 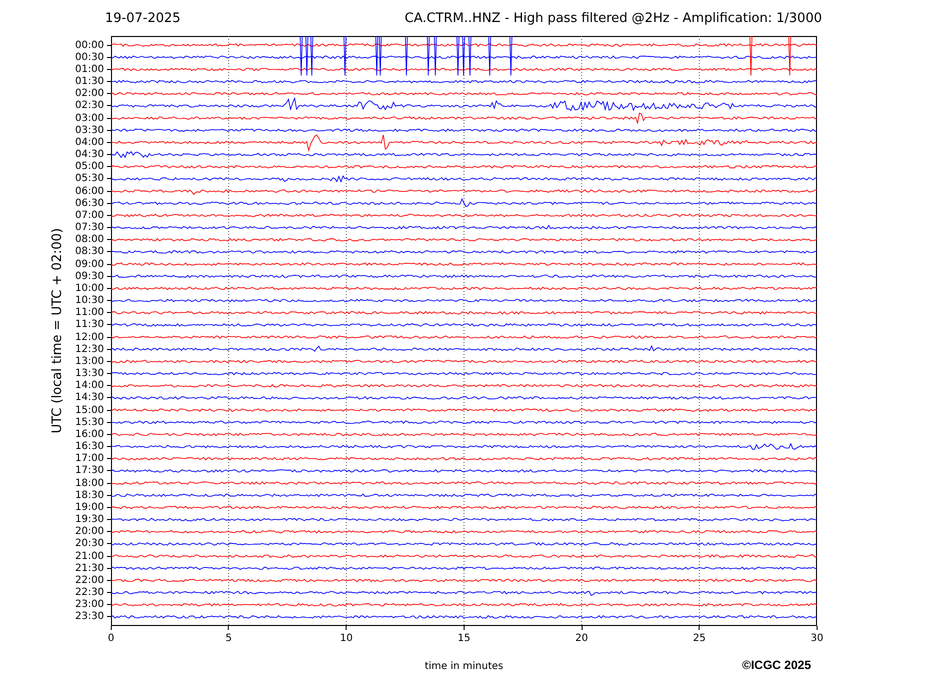 I want to click on y-tick-label: 11:30, so click(x=89, y=324).